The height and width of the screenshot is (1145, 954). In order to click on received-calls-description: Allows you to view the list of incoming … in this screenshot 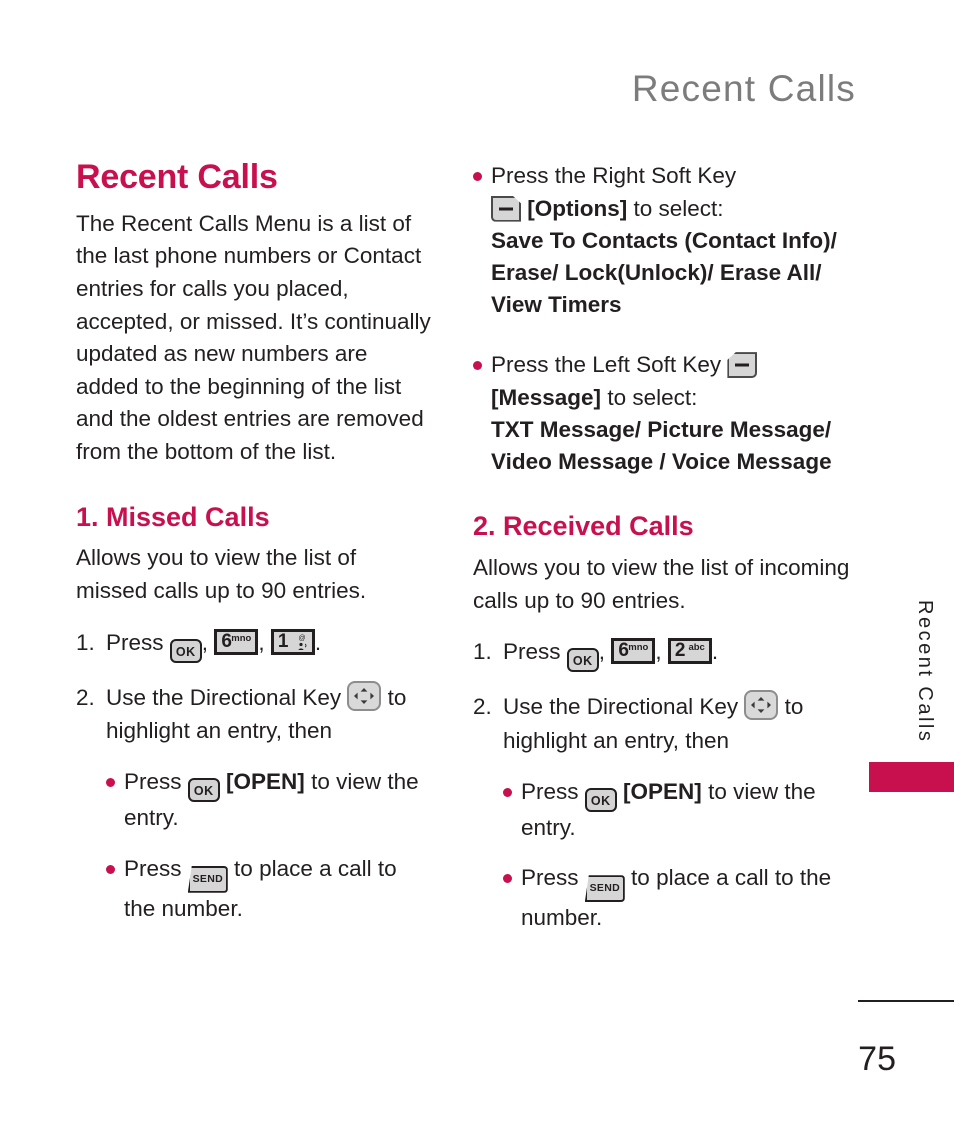, I will do `click(661, 583)`.